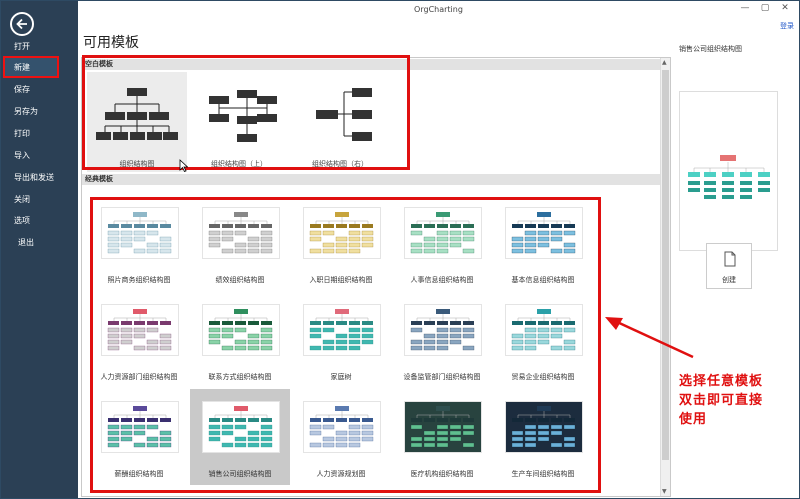  What do you see at coordinates (693, 419) in the screenshot?
I see `annotation-line: 使用` at bounding box center [693, 419].